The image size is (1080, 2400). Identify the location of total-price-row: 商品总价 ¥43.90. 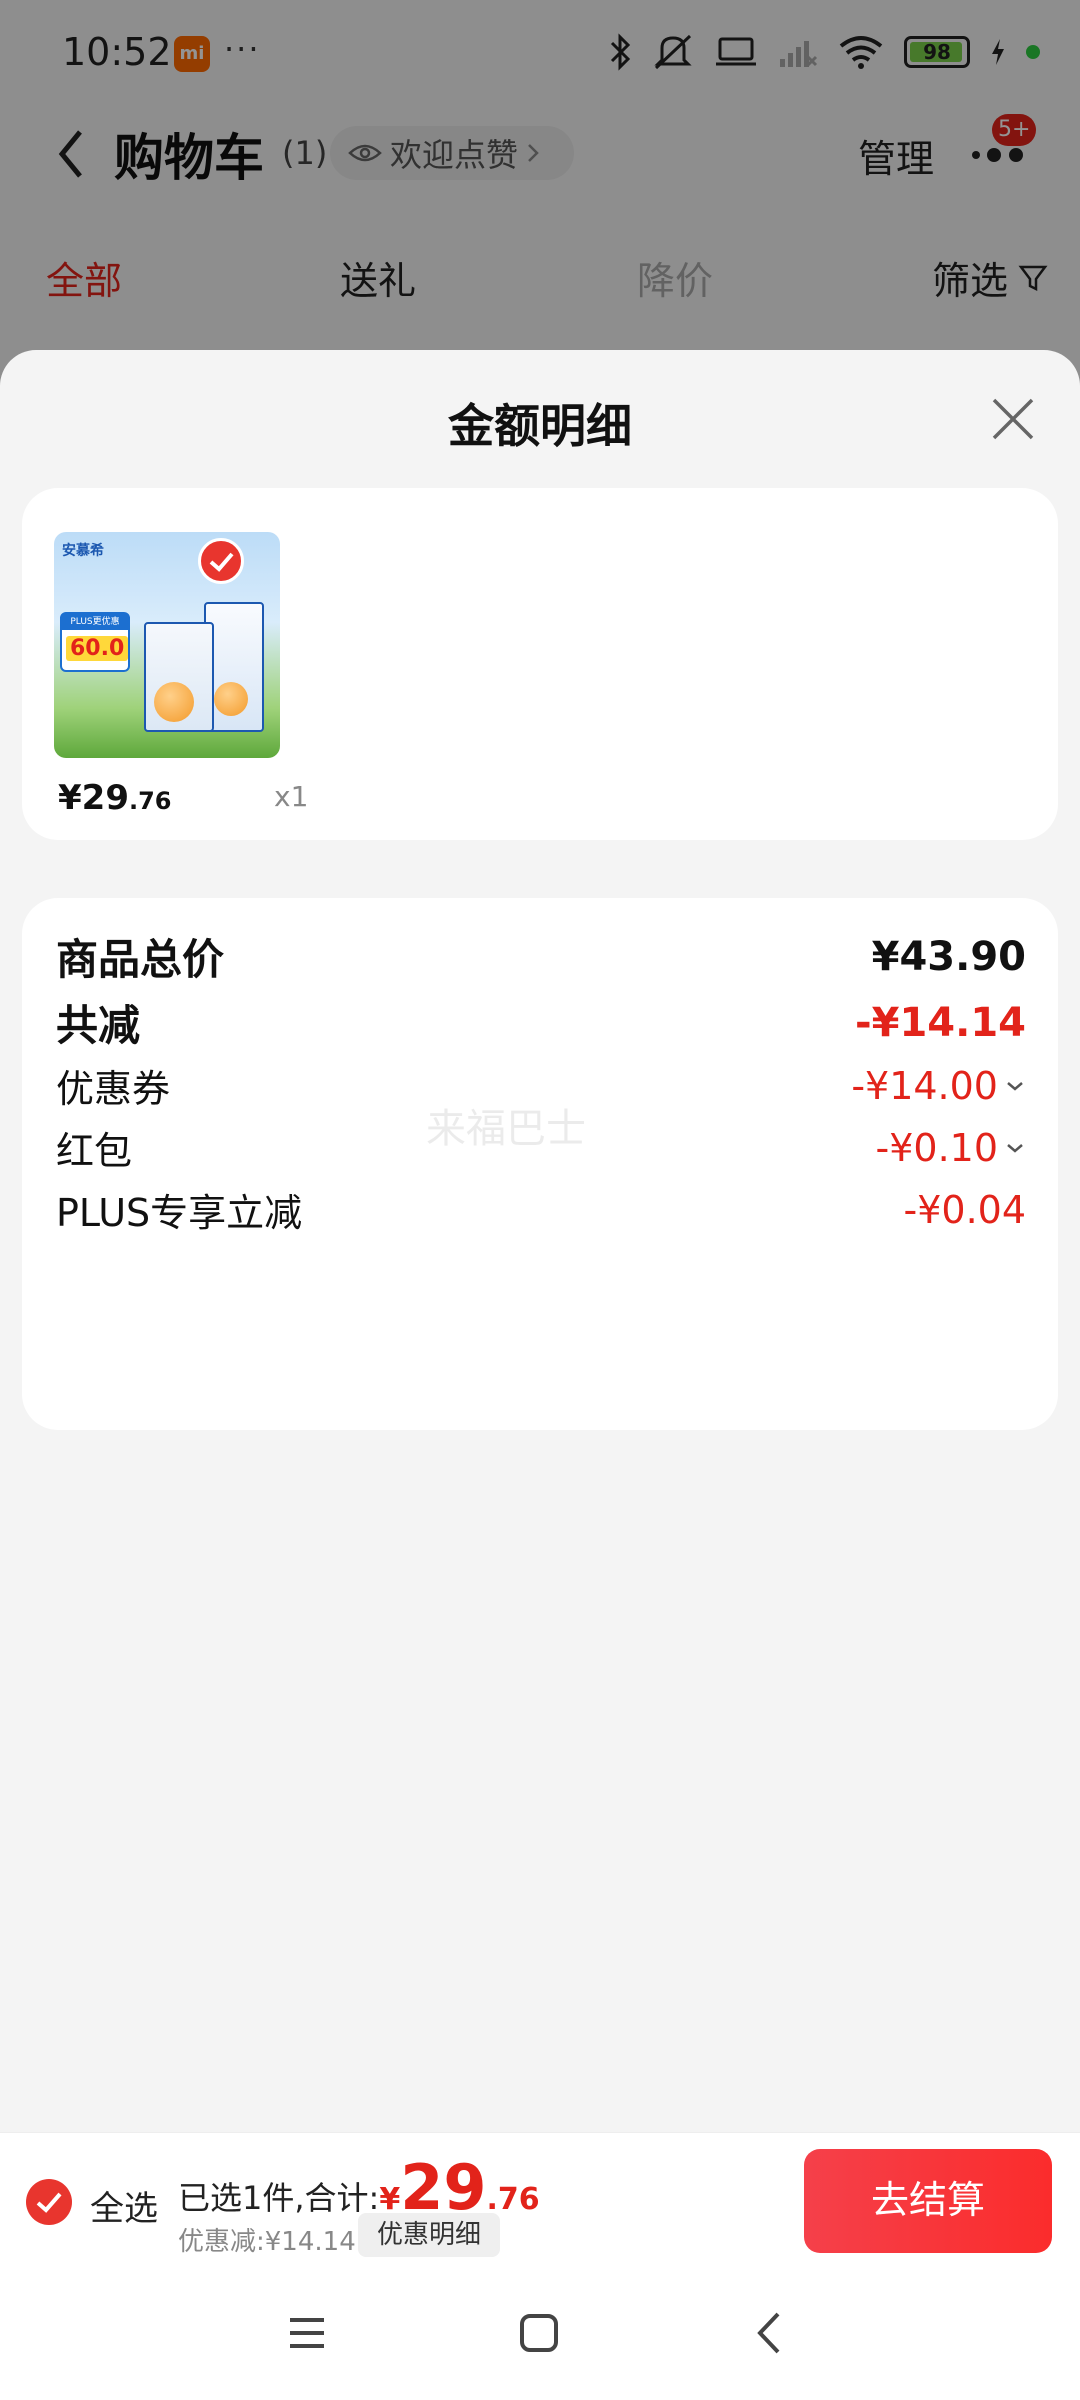
(541, 956).